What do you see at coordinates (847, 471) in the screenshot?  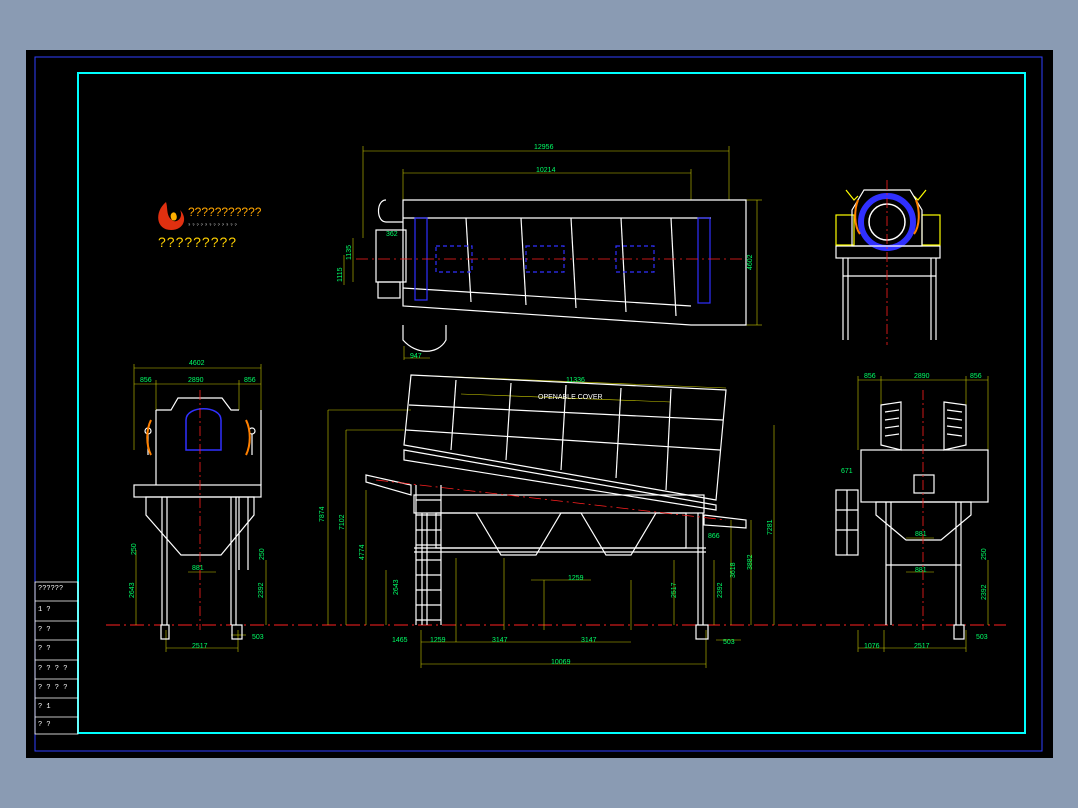 I see `dim-label: 671` at bounding box center [847, 471].